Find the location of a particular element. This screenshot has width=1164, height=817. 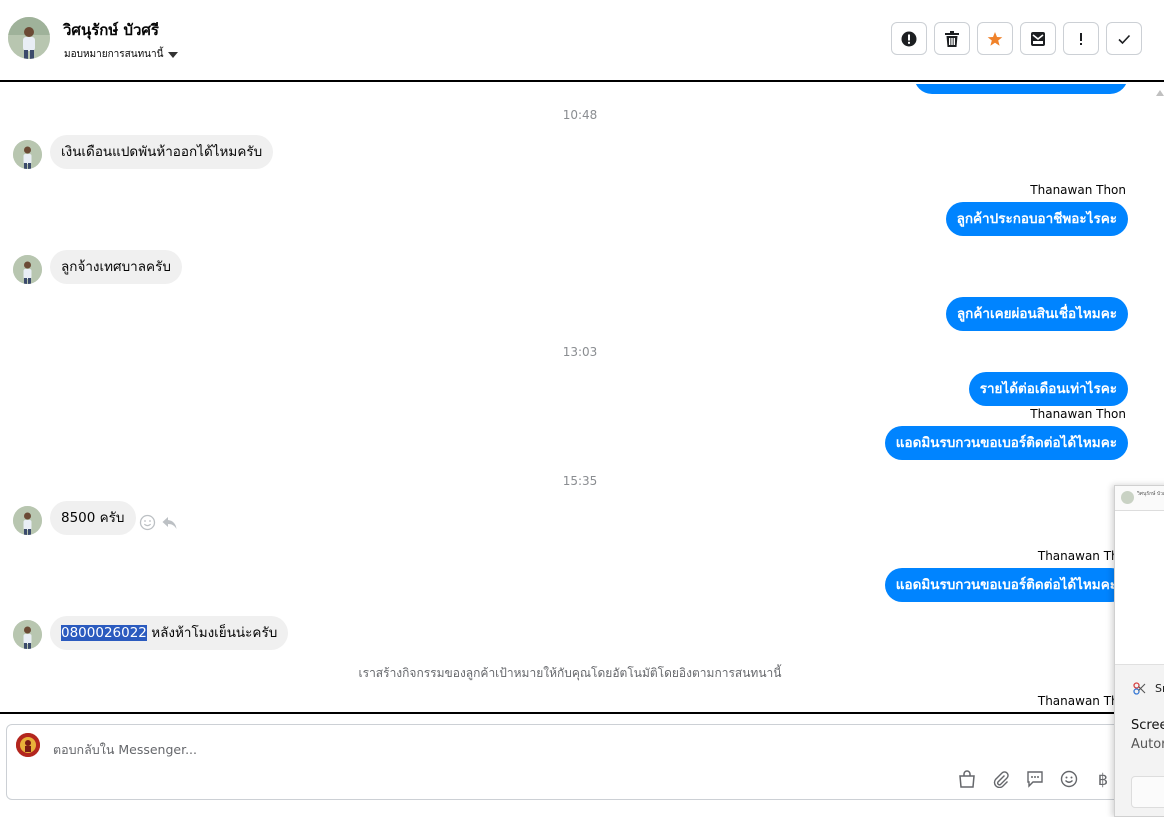

saved-reply-icon is located at coordinates (1035, 779).